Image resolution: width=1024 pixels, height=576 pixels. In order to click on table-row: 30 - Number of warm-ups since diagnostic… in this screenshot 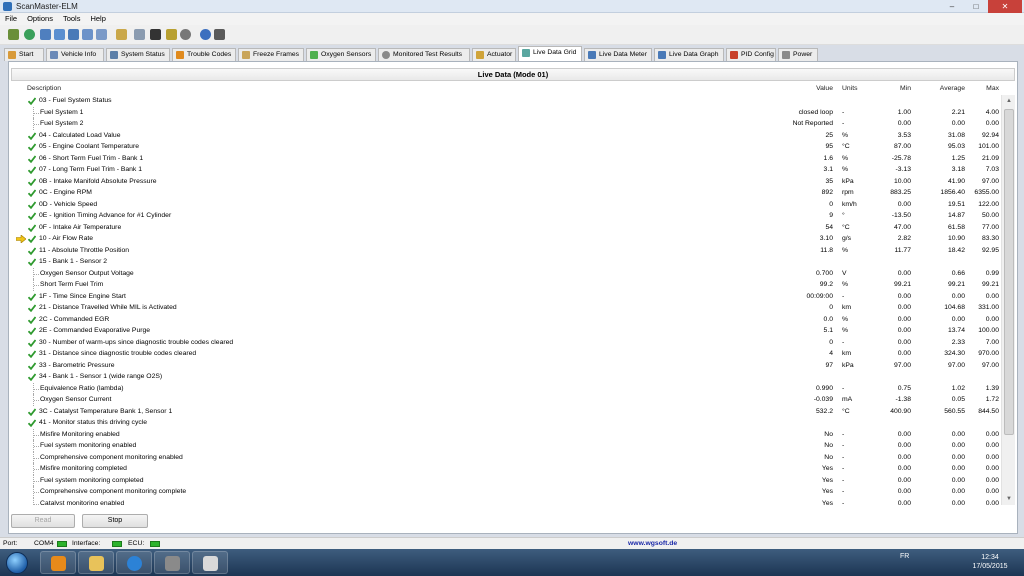, I will do `click(505, 343)`.